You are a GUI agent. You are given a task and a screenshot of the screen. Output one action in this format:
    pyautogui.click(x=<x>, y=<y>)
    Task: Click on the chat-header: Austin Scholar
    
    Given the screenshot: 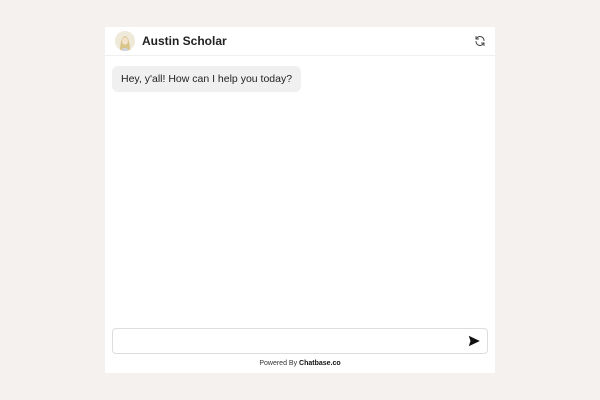 What is the action you would take?
    pyautogui.click(x=300, y=41)
    